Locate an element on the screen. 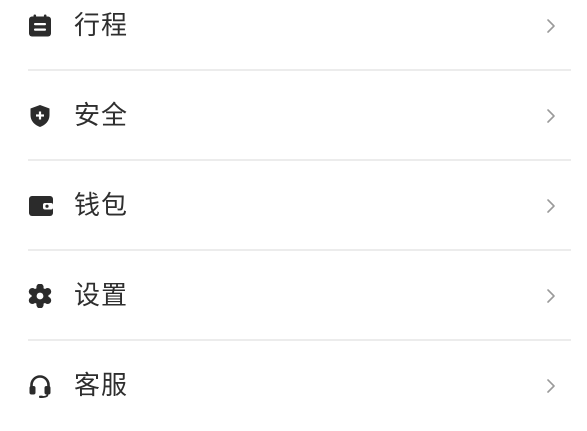  itinerary-icon is located at coordinates (42, 26).